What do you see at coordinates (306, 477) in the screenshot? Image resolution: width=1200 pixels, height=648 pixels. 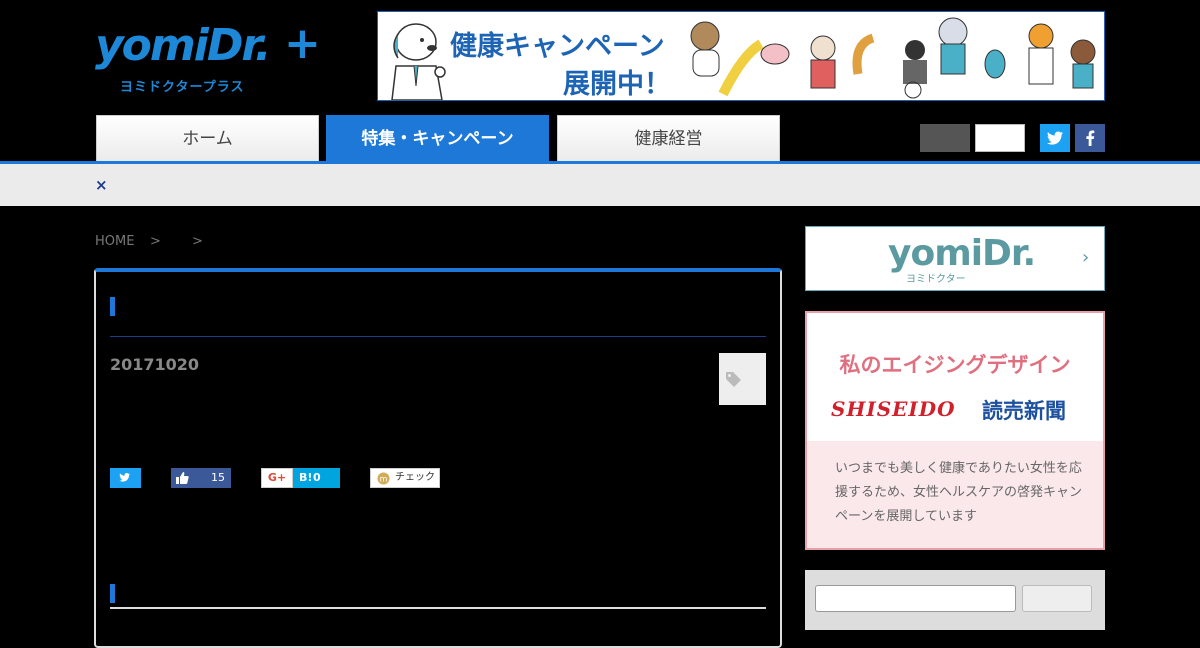 I see `hatena-bookmark-label: B!` at bounding box center [306, 477].